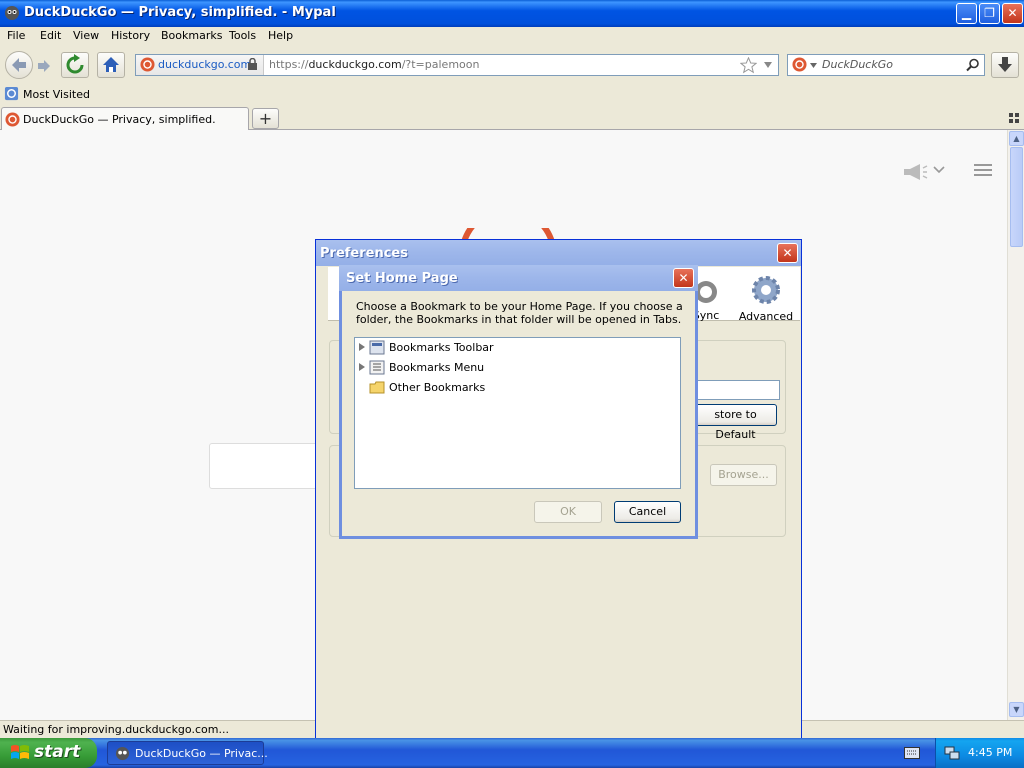 The height and width of the screenshot is (768, 1024). What do you see at coordinates (518, 278) in the screenshot?
I see `set-home-page-title-bar: Set Home Page ✕` at bounding box center [518, 278].